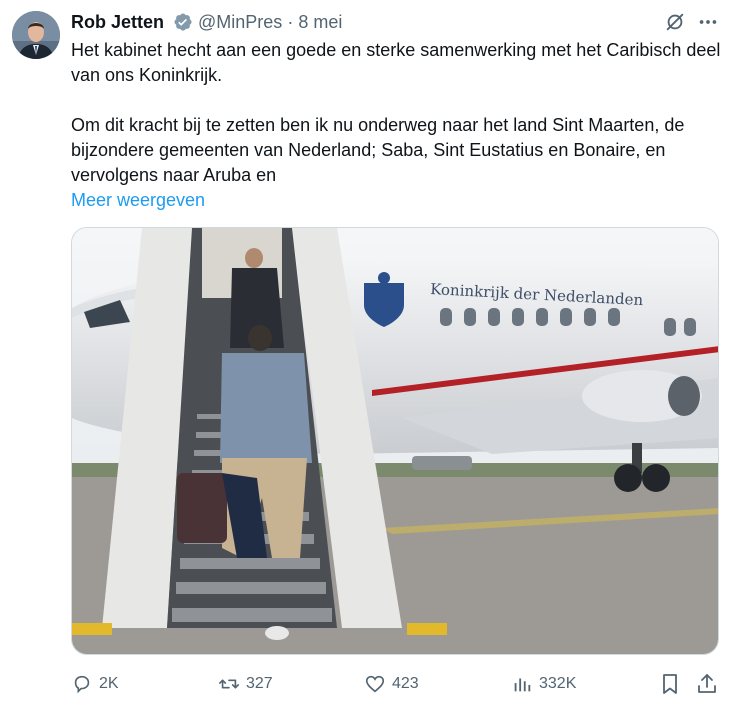 Image resolution: width=731 pixels, height=713 pixels. I want to click on repost-count: 327, so click(259, 683).